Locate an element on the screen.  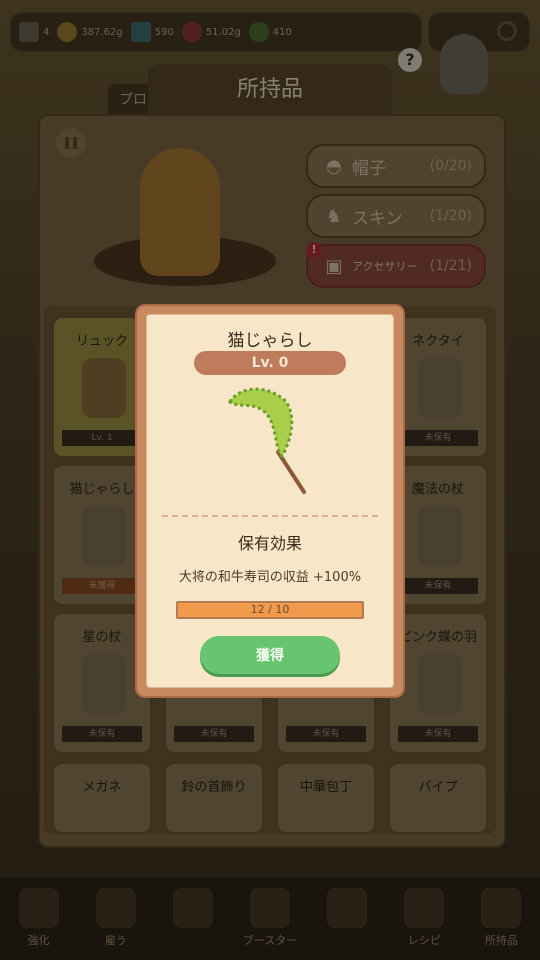
cat-teaser-icon is located at coordinates (267, 440).